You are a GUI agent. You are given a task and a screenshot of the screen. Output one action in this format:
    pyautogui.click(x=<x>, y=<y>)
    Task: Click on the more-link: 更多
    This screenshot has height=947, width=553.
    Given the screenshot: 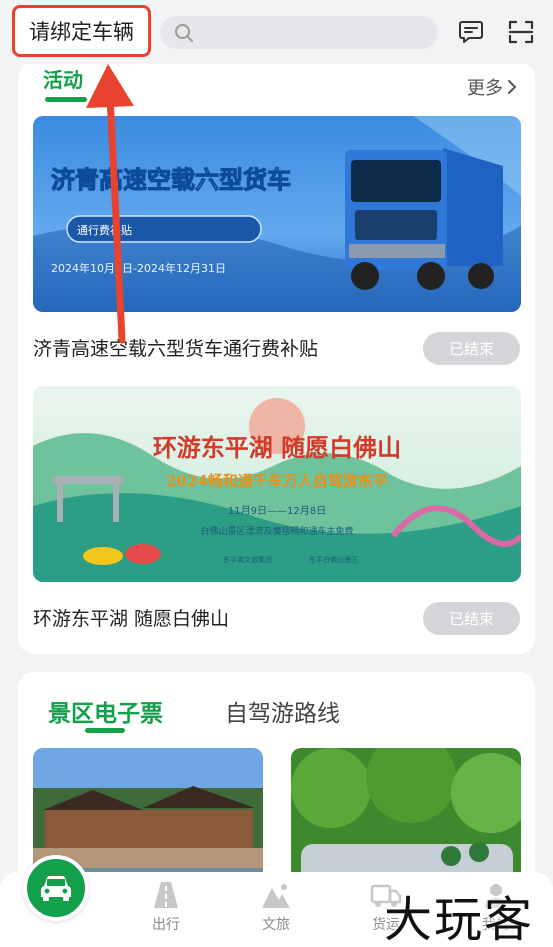 What is the action you would take?
    pyautogui.click(x=492, y=87)
    